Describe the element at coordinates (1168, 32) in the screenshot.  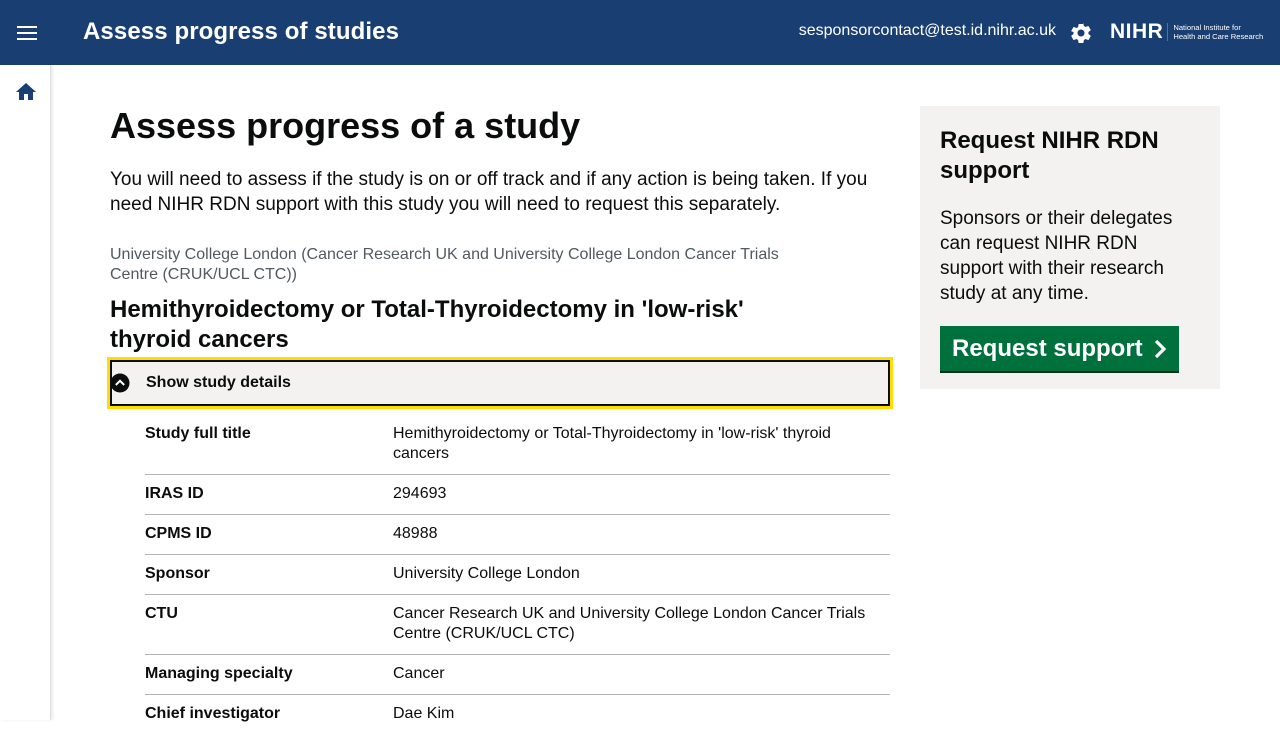
I see `logo-divider` at that location.